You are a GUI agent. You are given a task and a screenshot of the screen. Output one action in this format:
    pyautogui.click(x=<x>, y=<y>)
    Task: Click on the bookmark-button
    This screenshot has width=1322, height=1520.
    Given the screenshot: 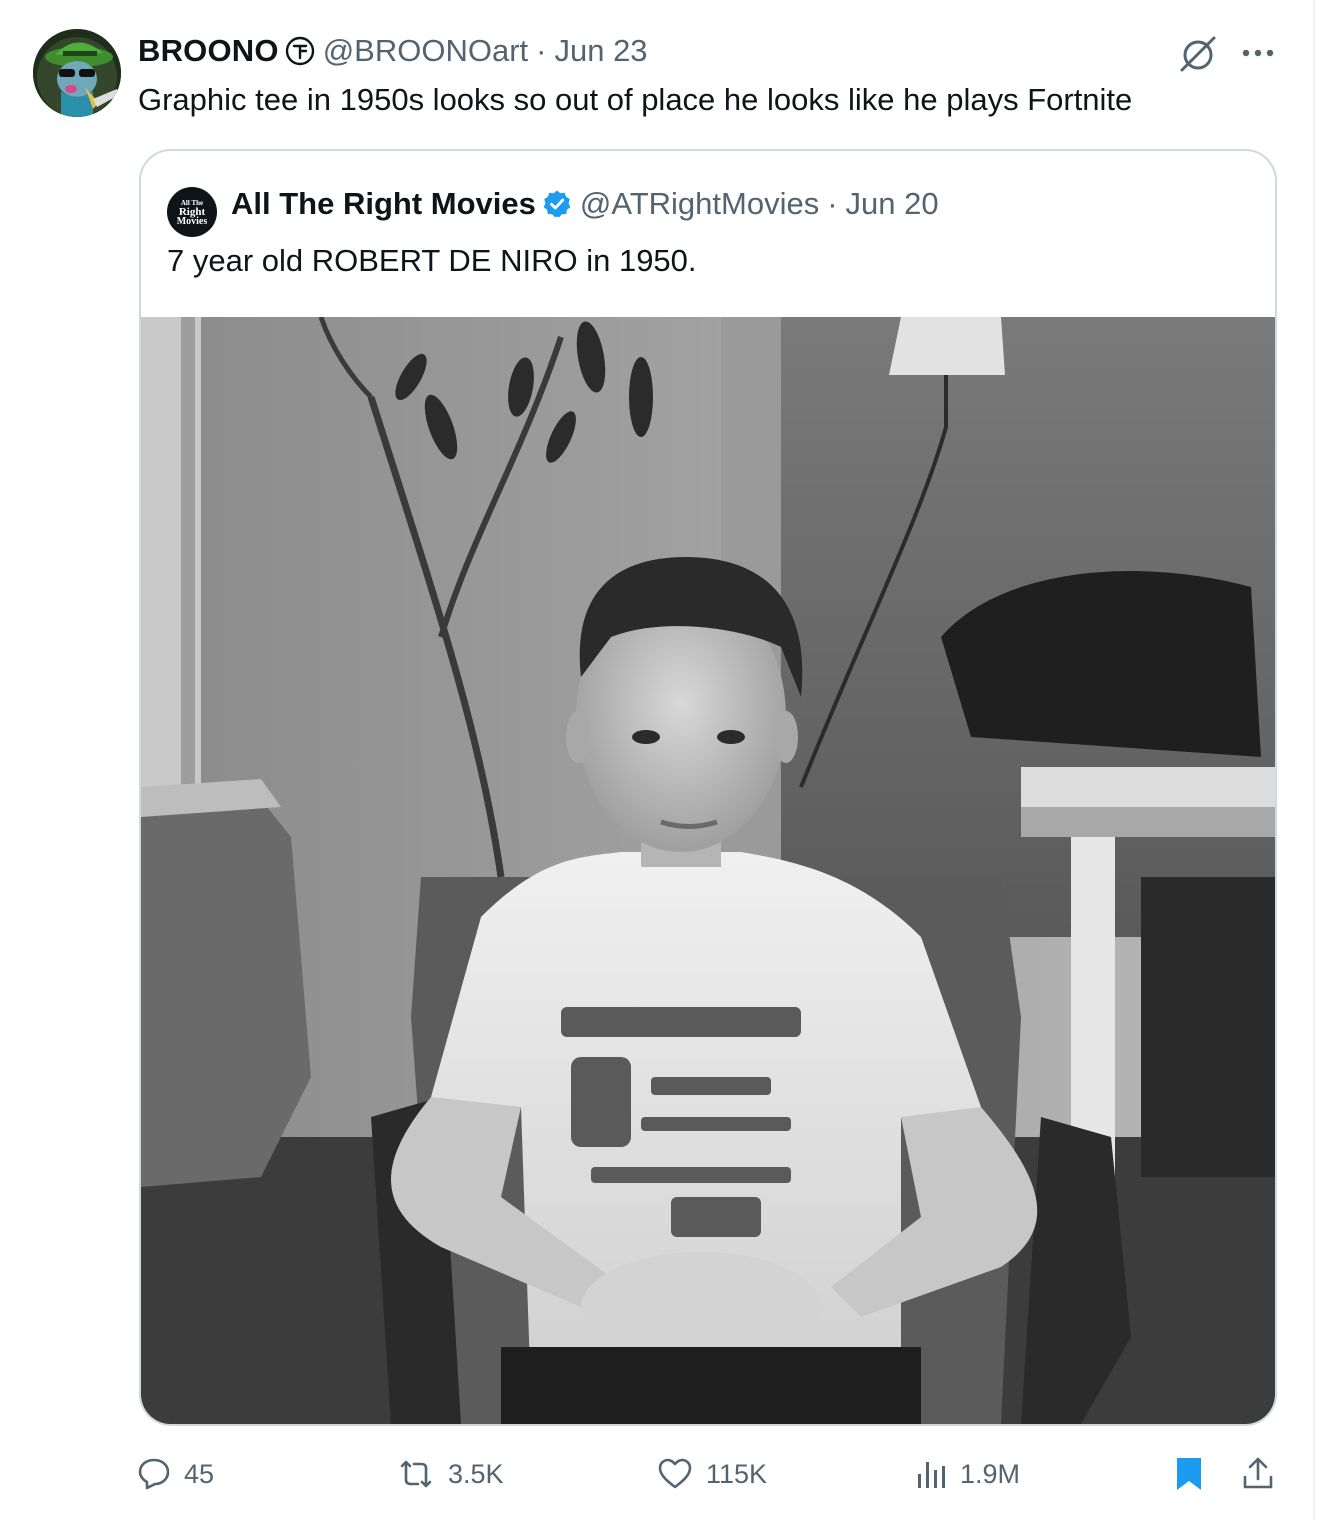 What is the action you would take?
    pyautogui.click(x=1189, y=1474)
    